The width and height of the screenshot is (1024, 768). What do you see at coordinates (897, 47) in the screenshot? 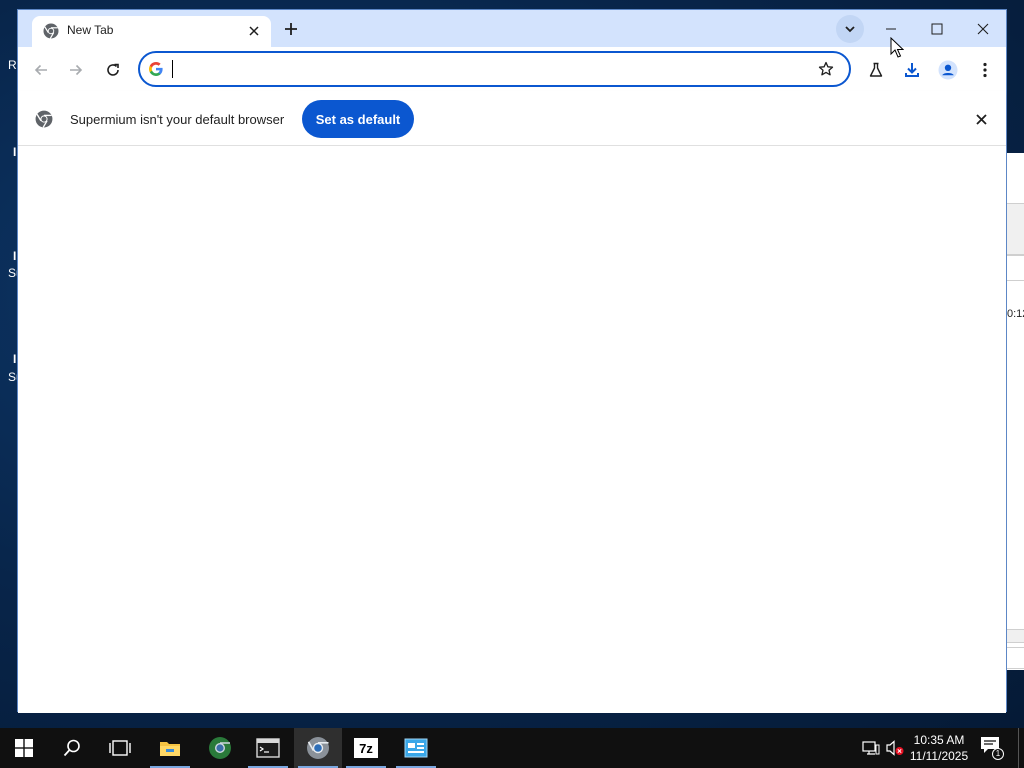
I see `mouse-cursor-icon` at bounding box center [897, 47].